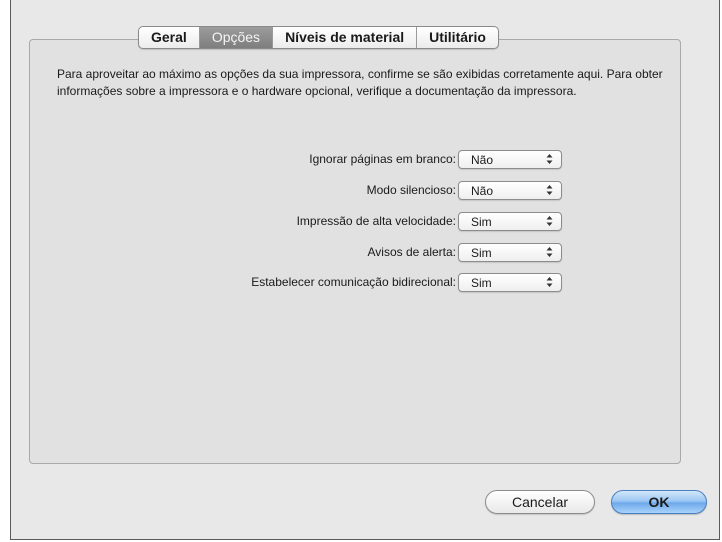  Describe the element at coordinates (361, 191) in the screenshot. I see `option-row-quiet-mode: Modo silencioso: Não` at that location.